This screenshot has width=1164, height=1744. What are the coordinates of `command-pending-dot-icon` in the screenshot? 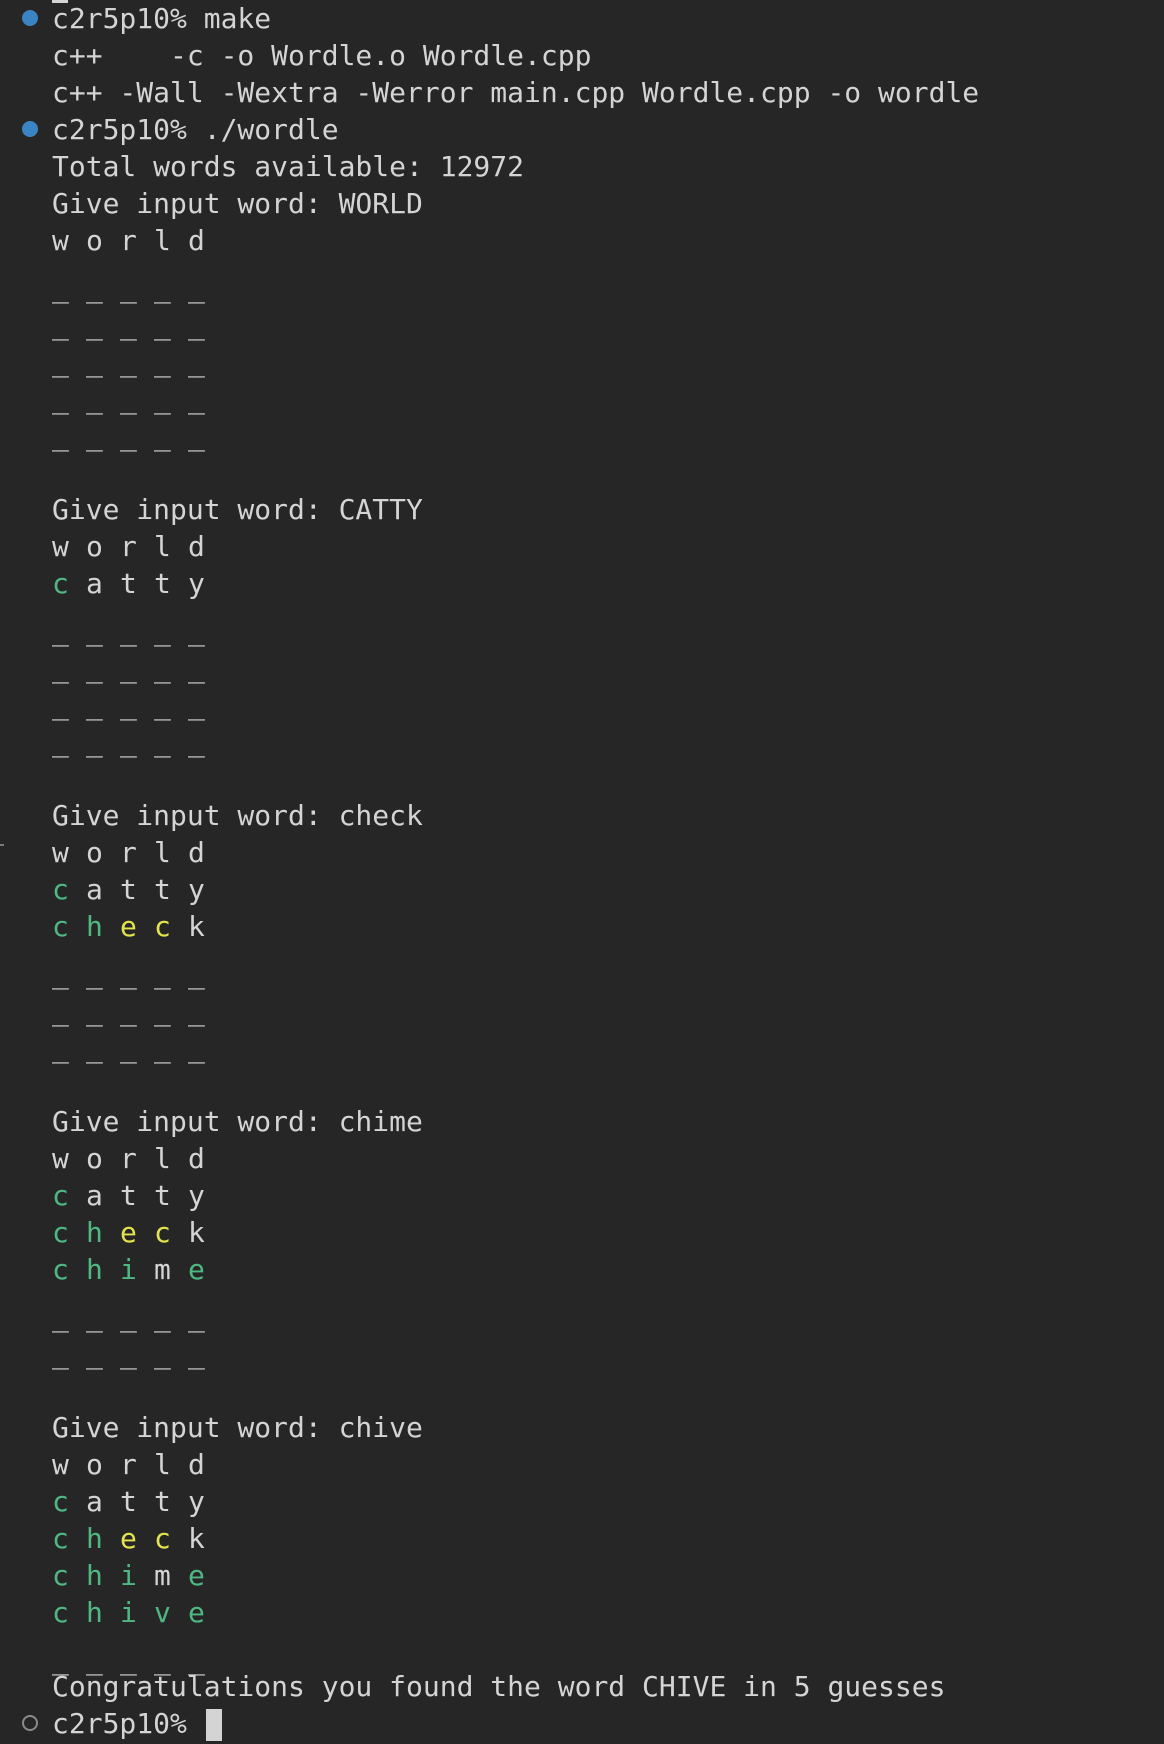 It's located at (30, 1723).